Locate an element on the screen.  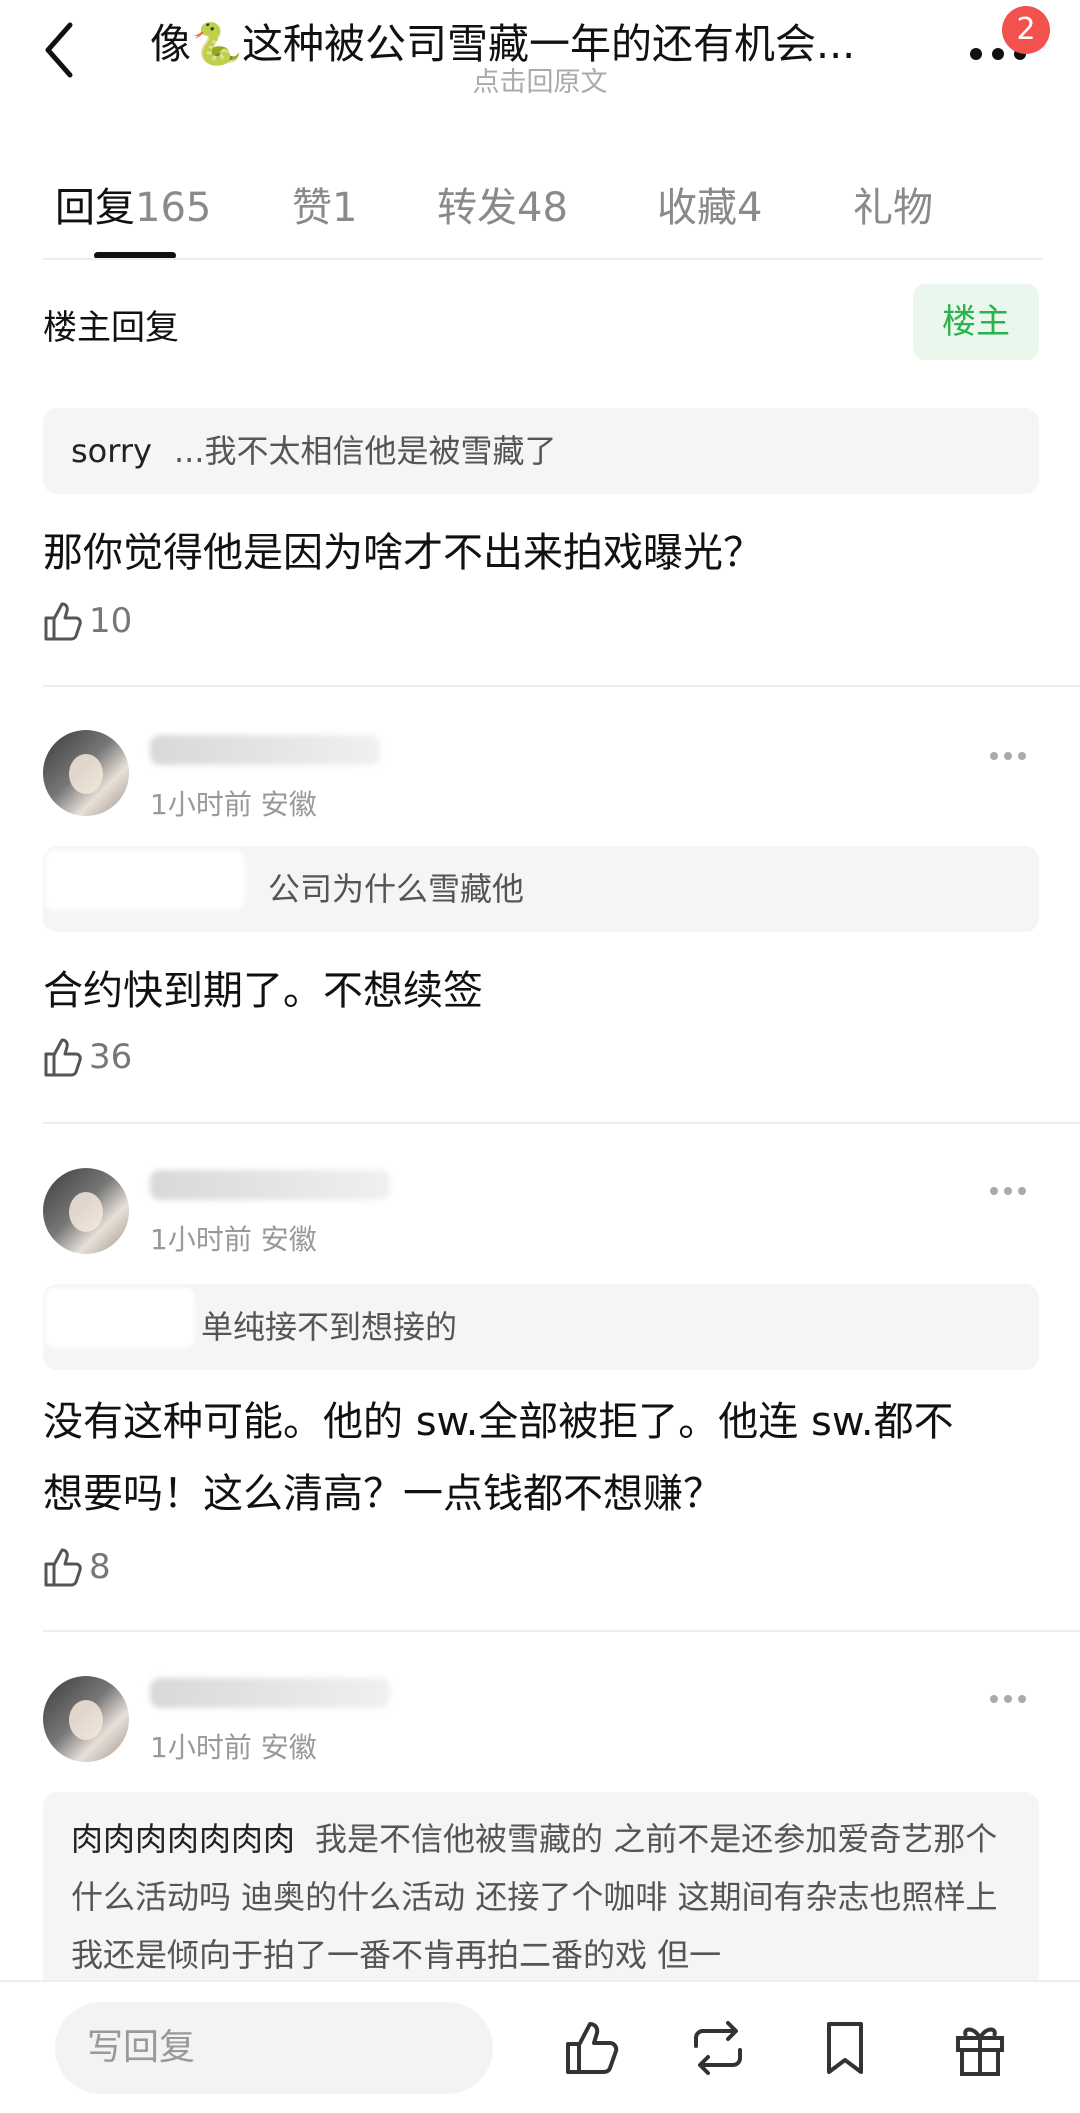
like-button: 8 is located at coordinates (77, 1568).